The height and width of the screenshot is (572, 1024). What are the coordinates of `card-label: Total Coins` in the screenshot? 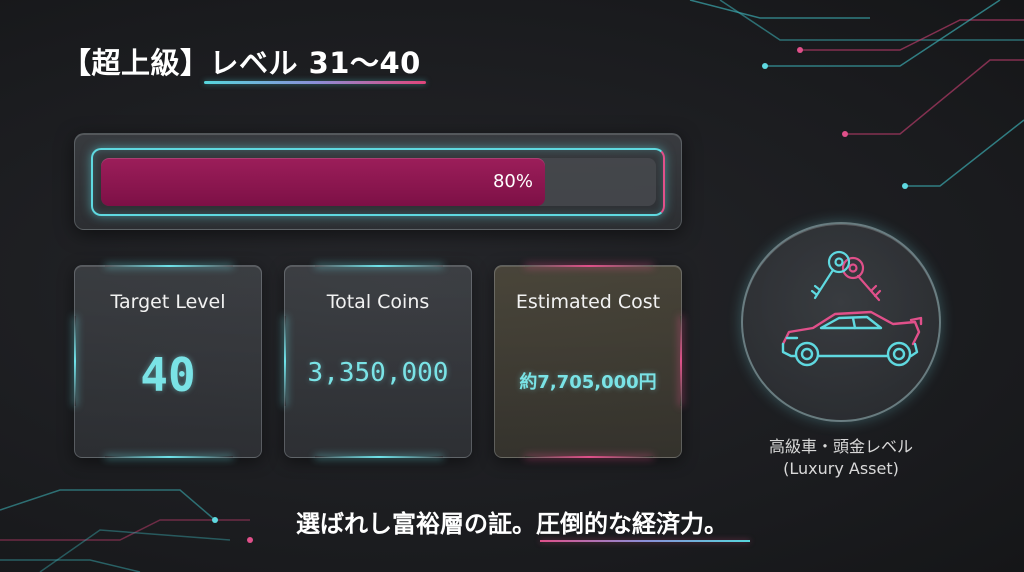 It's located at (378, 302).